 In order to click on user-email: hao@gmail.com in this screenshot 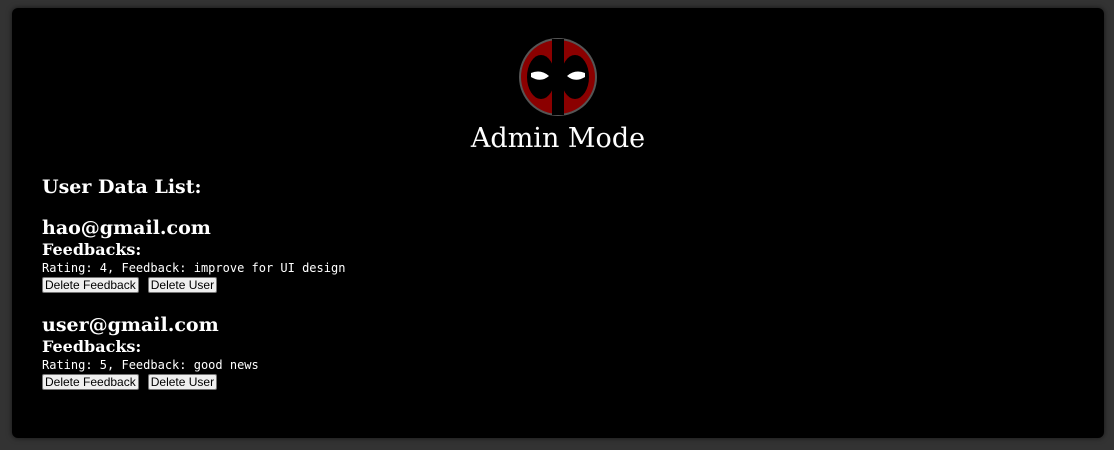, I will do `click(126, 228)`.